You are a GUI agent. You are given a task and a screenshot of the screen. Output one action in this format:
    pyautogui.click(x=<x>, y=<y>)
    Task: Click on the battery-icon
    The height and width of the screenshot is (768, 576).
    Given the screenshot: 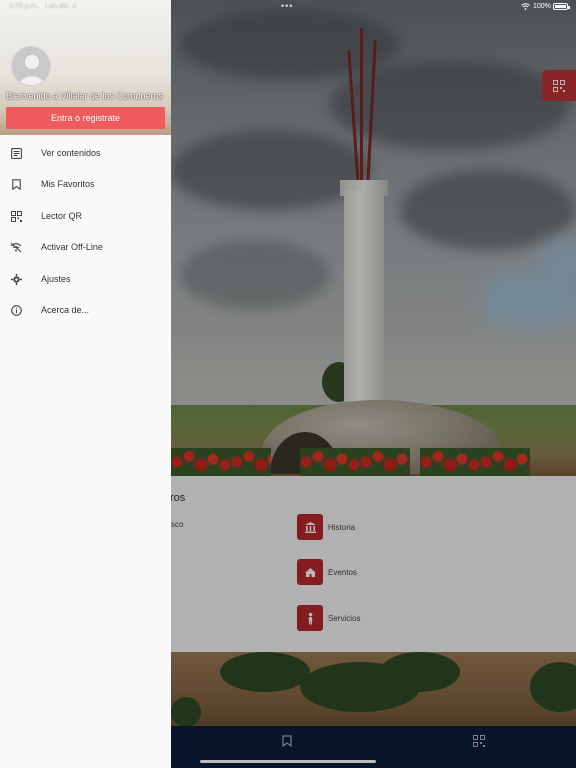 What is the action you would take?
    pyautogui.click(x=561, y=6)
    